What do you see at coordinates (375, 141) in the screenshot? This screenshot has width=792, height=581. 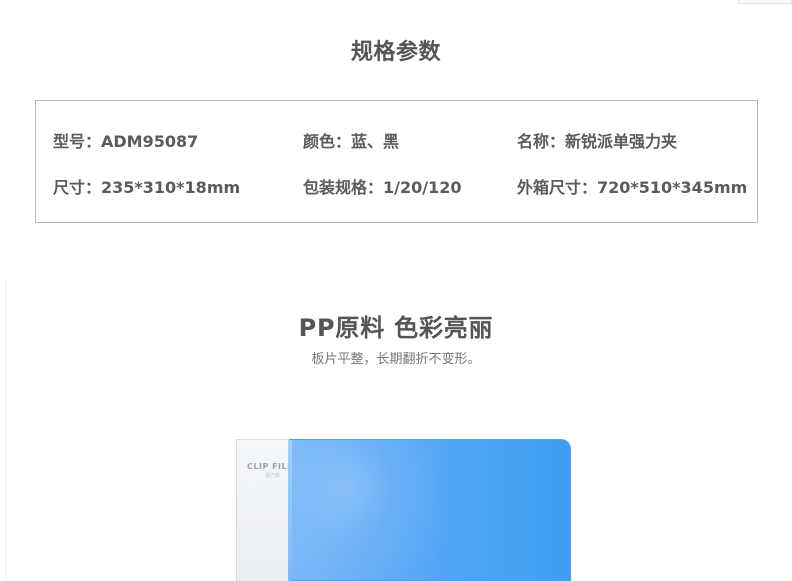 I see `spec-color-value: 蓝、黑` at bounding box center [375, 141].